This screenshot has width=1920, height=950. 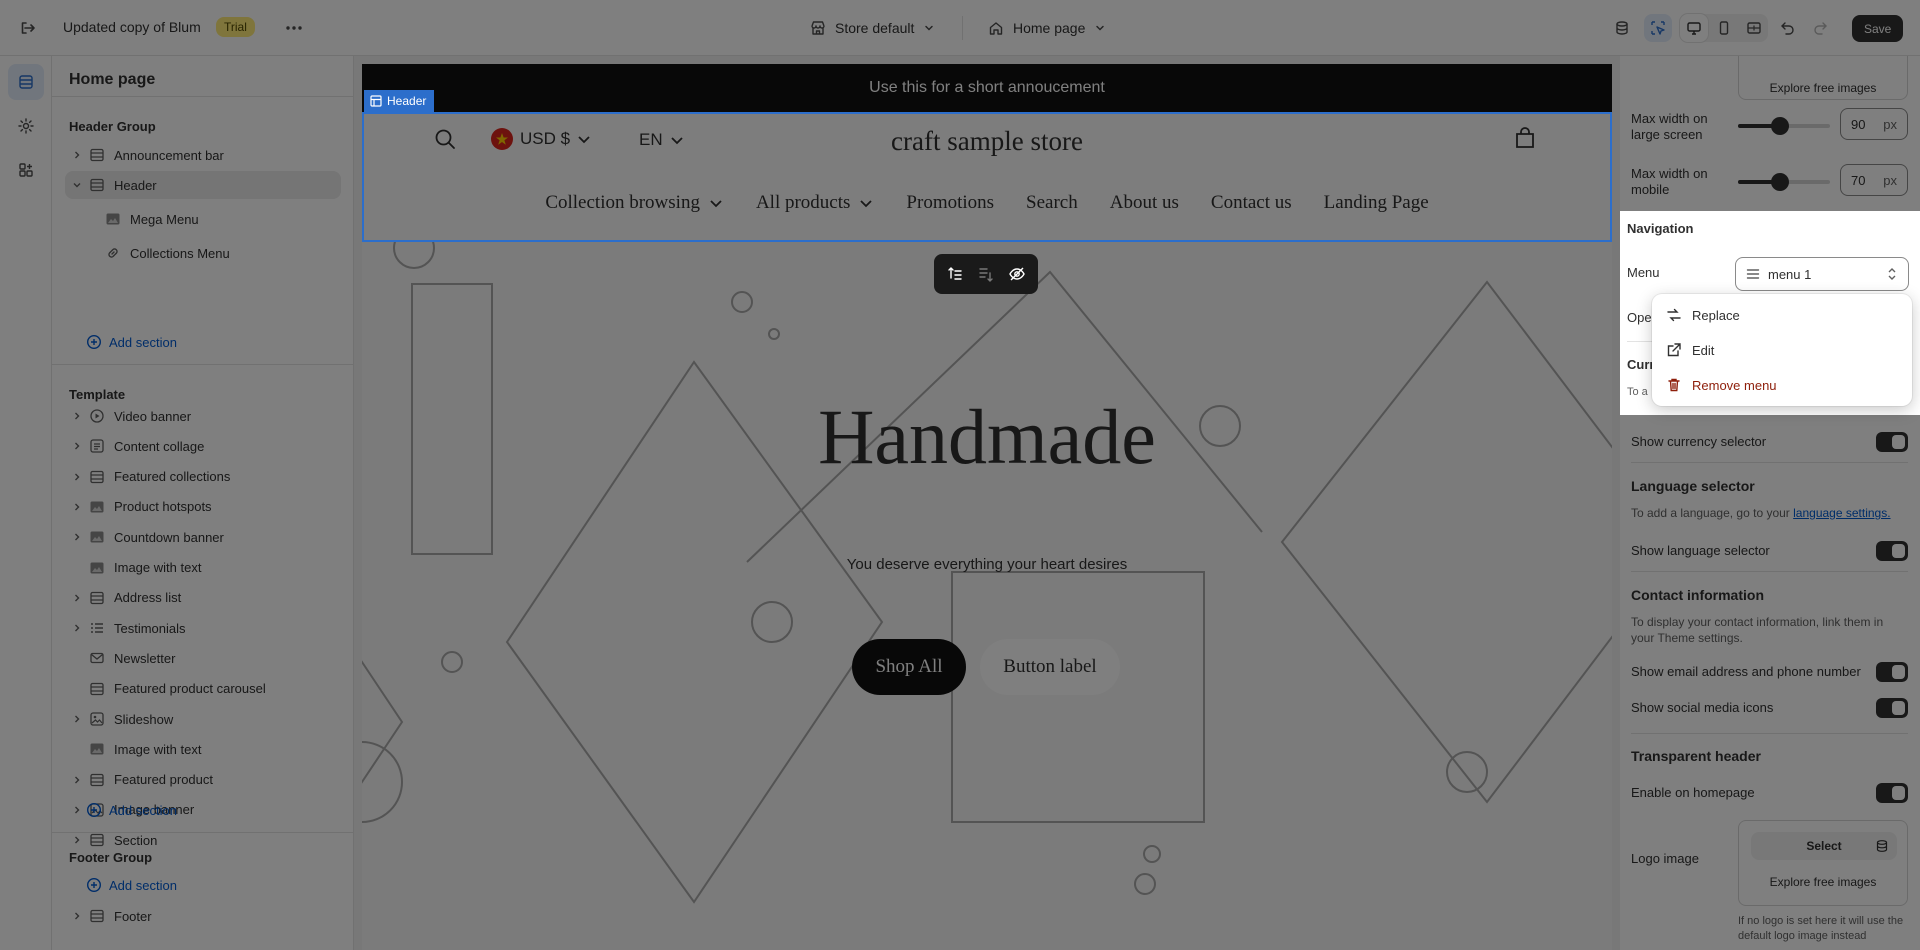 What do you see at coordinates (1637, 392) in the screenshot?
I see `currency-help-partial: To a` at bounding box center [1637, 392].